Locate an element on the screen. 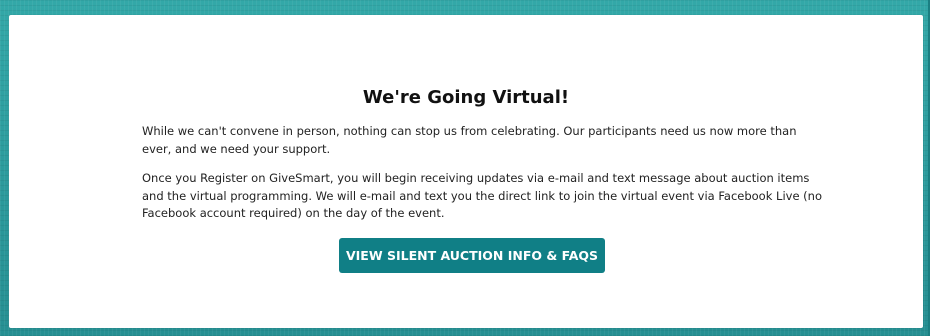 The height and width of the screenshot is (336, 930). announcement-title: We're Going Virtual! is located at coordinates (466, 97).